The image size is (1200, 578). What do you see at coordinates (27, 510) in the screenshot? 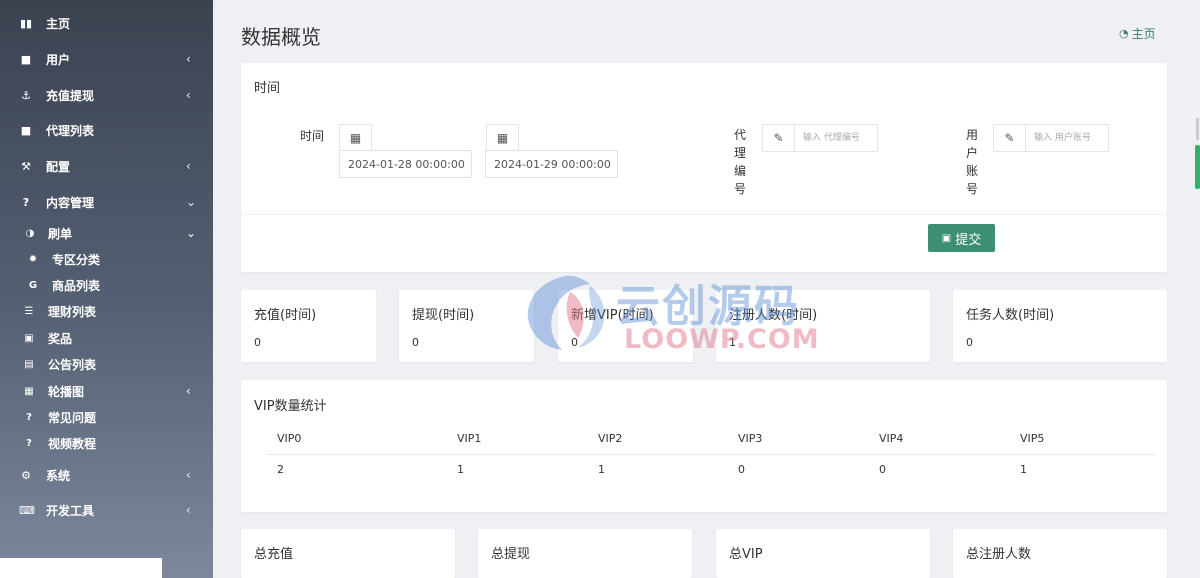
I see `keyboard-icon: ⌨` at bounding box center [27, 510].